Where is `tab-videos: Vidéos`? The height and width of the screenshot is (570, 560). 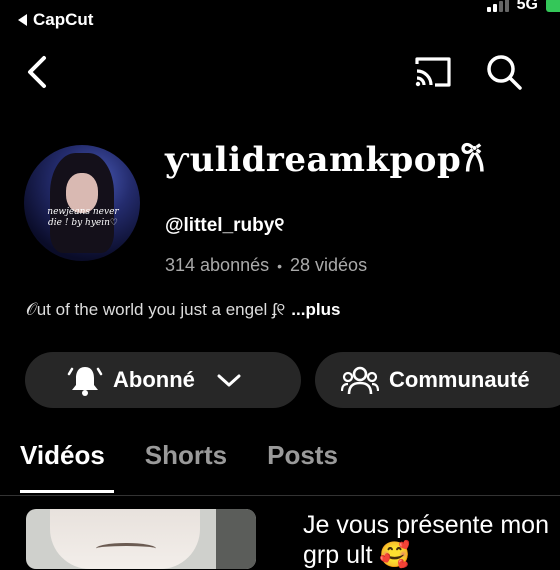
tab-videos: Vidéos is located at coordinates (62, 455).